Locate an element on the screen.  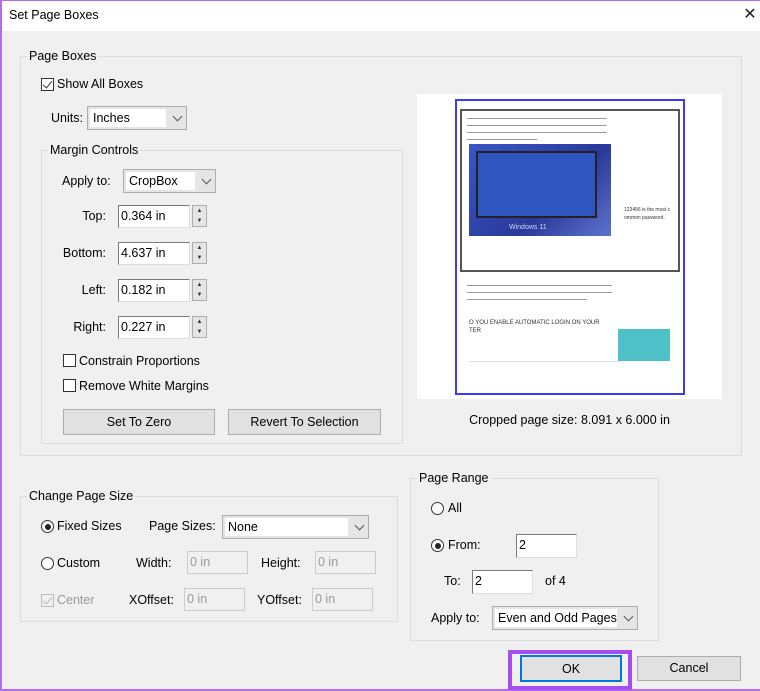
preview-image-caption: Windows 11 is located at coordinates (528, 227).